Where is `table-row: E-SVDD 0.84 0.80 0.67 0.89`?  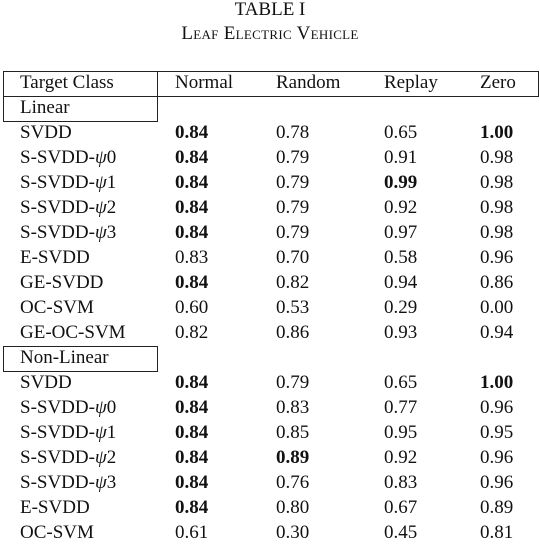
table-row: E-SVDD 0.84 0.80 0.67 0.89 is located at coordinates (270, 507).